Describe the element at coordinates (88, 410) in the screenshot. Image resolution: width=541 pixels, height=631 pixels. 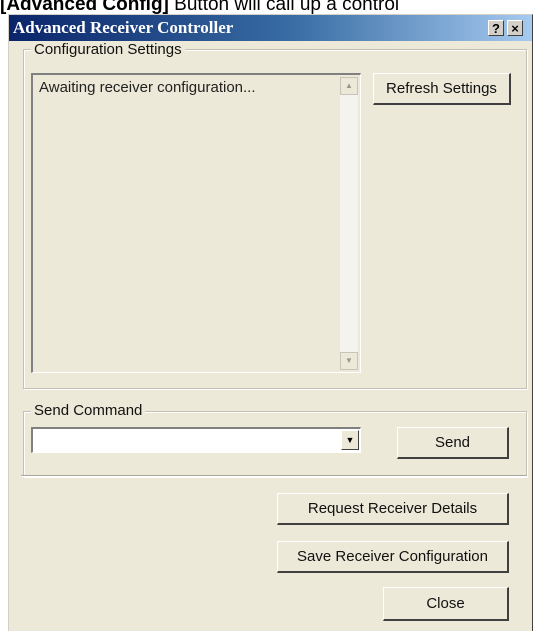
I see `send-command-label: Send Command` at that location.